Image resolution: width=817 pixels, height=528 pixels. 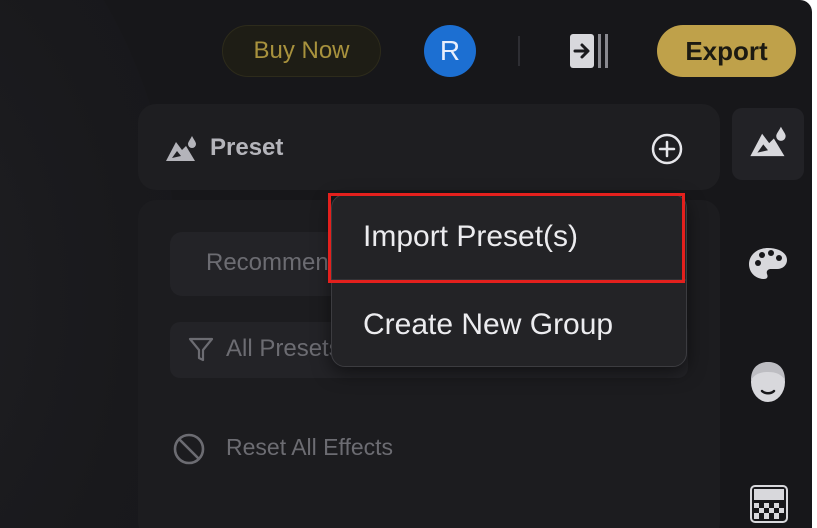 What do you see at coordinates (310, 447) in the screenshot?
I see `reset-label: Reset All Effects` at bounding box center [310, 447].